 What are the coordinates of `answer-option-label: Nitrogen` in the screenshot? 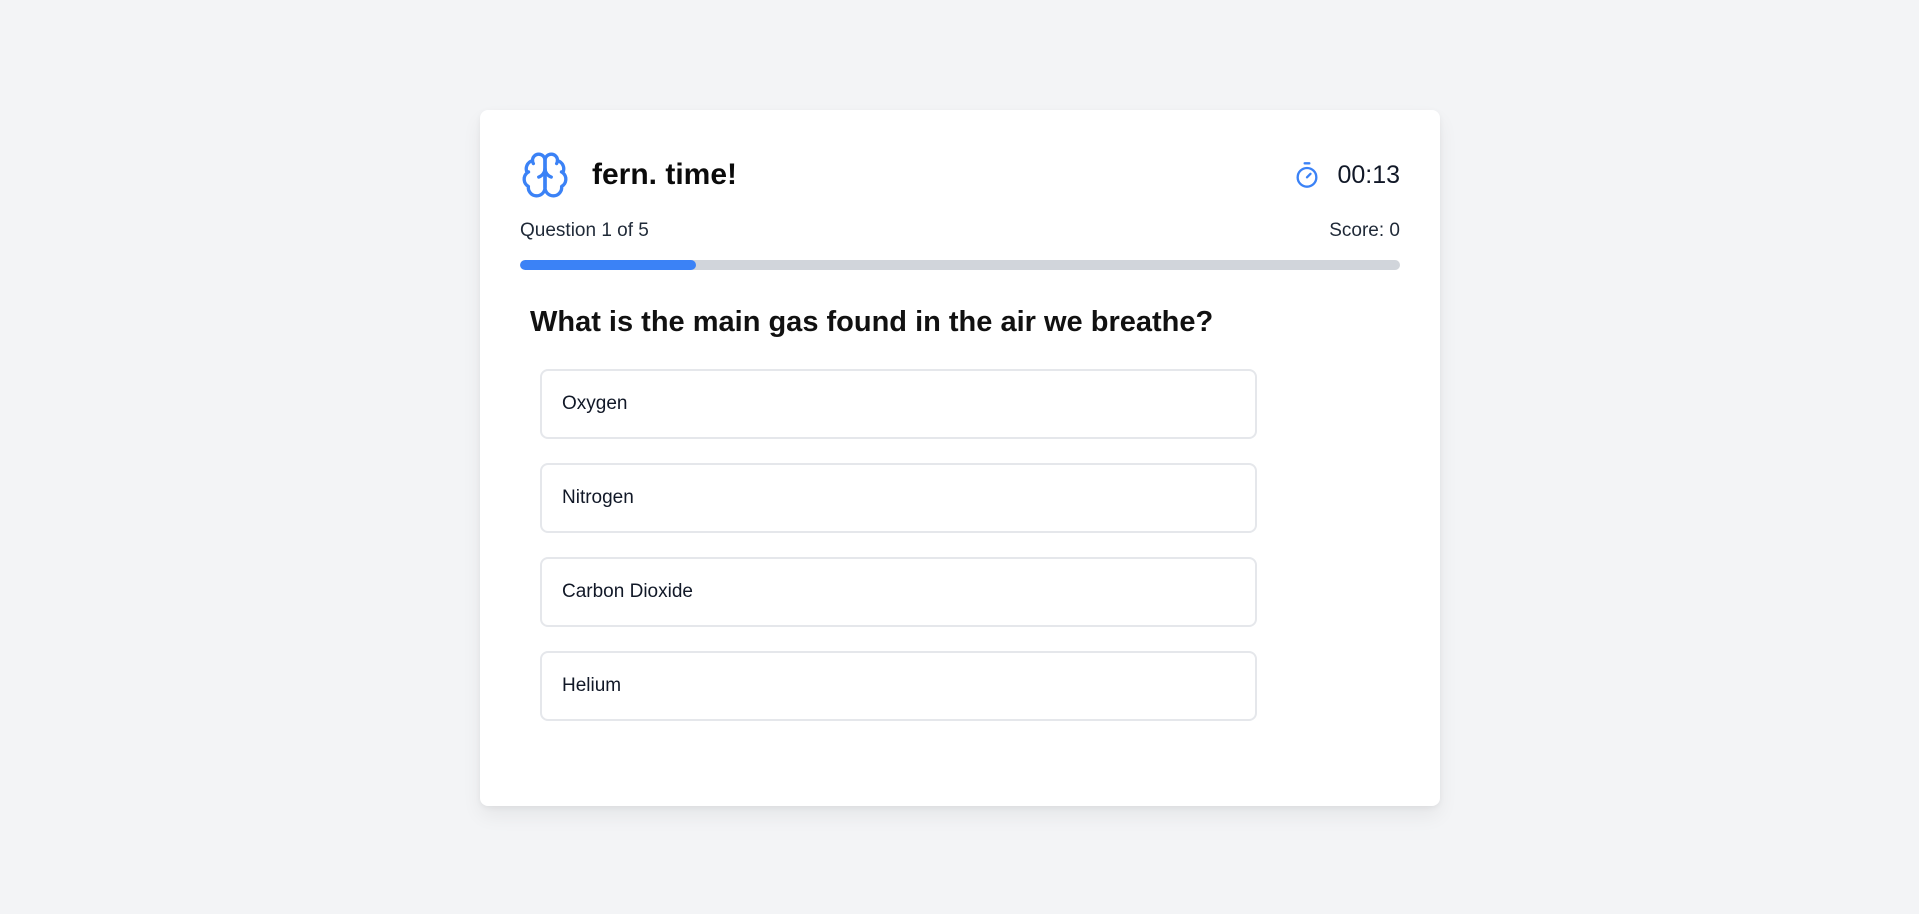 It's located at (598, 497).